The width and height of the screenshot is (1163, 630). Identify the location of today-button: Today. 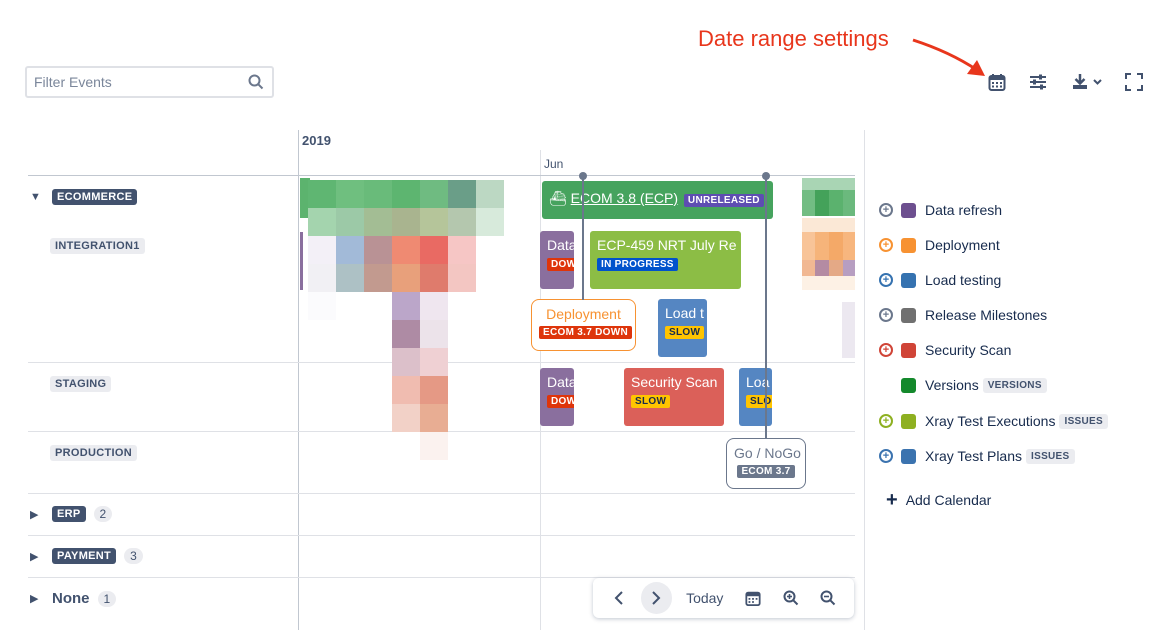
(704, 598).